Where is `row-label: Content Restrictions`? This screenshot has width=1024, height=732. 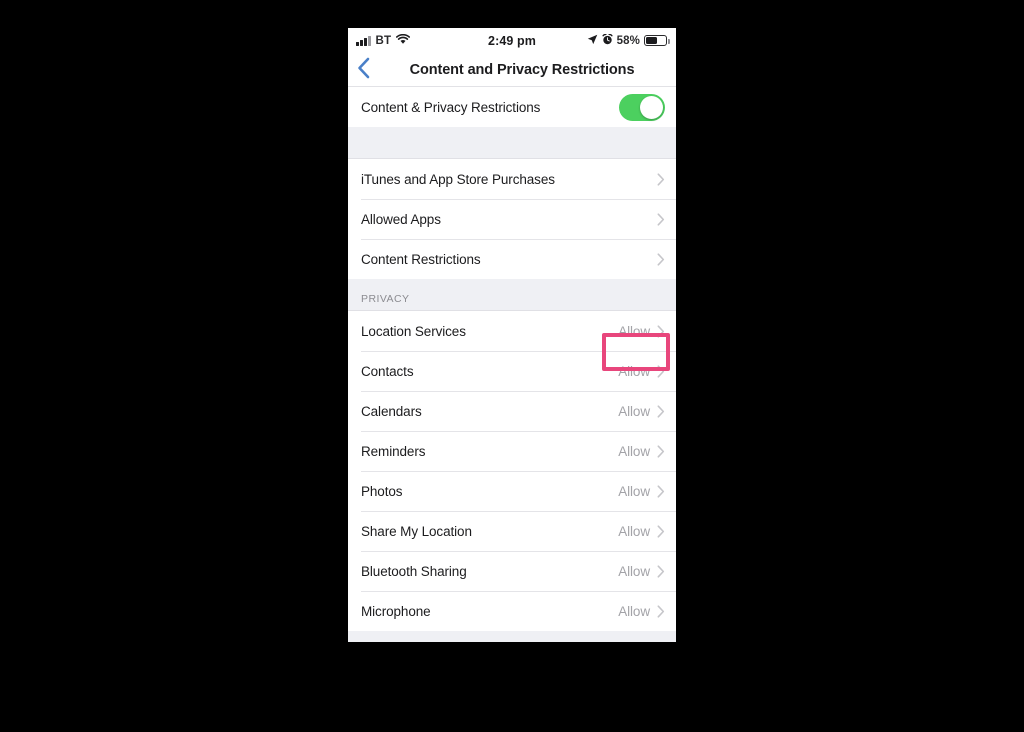
row-label: Content Restrictions is located at coordinates (421, 259).